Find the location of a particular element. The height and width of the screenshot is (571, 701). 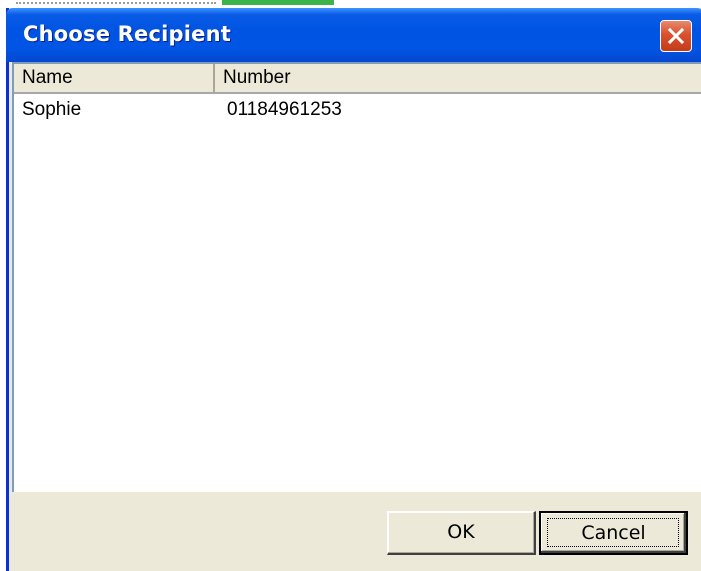

list-item: Sophie 01184961253 is located at coordinates (357, 111).